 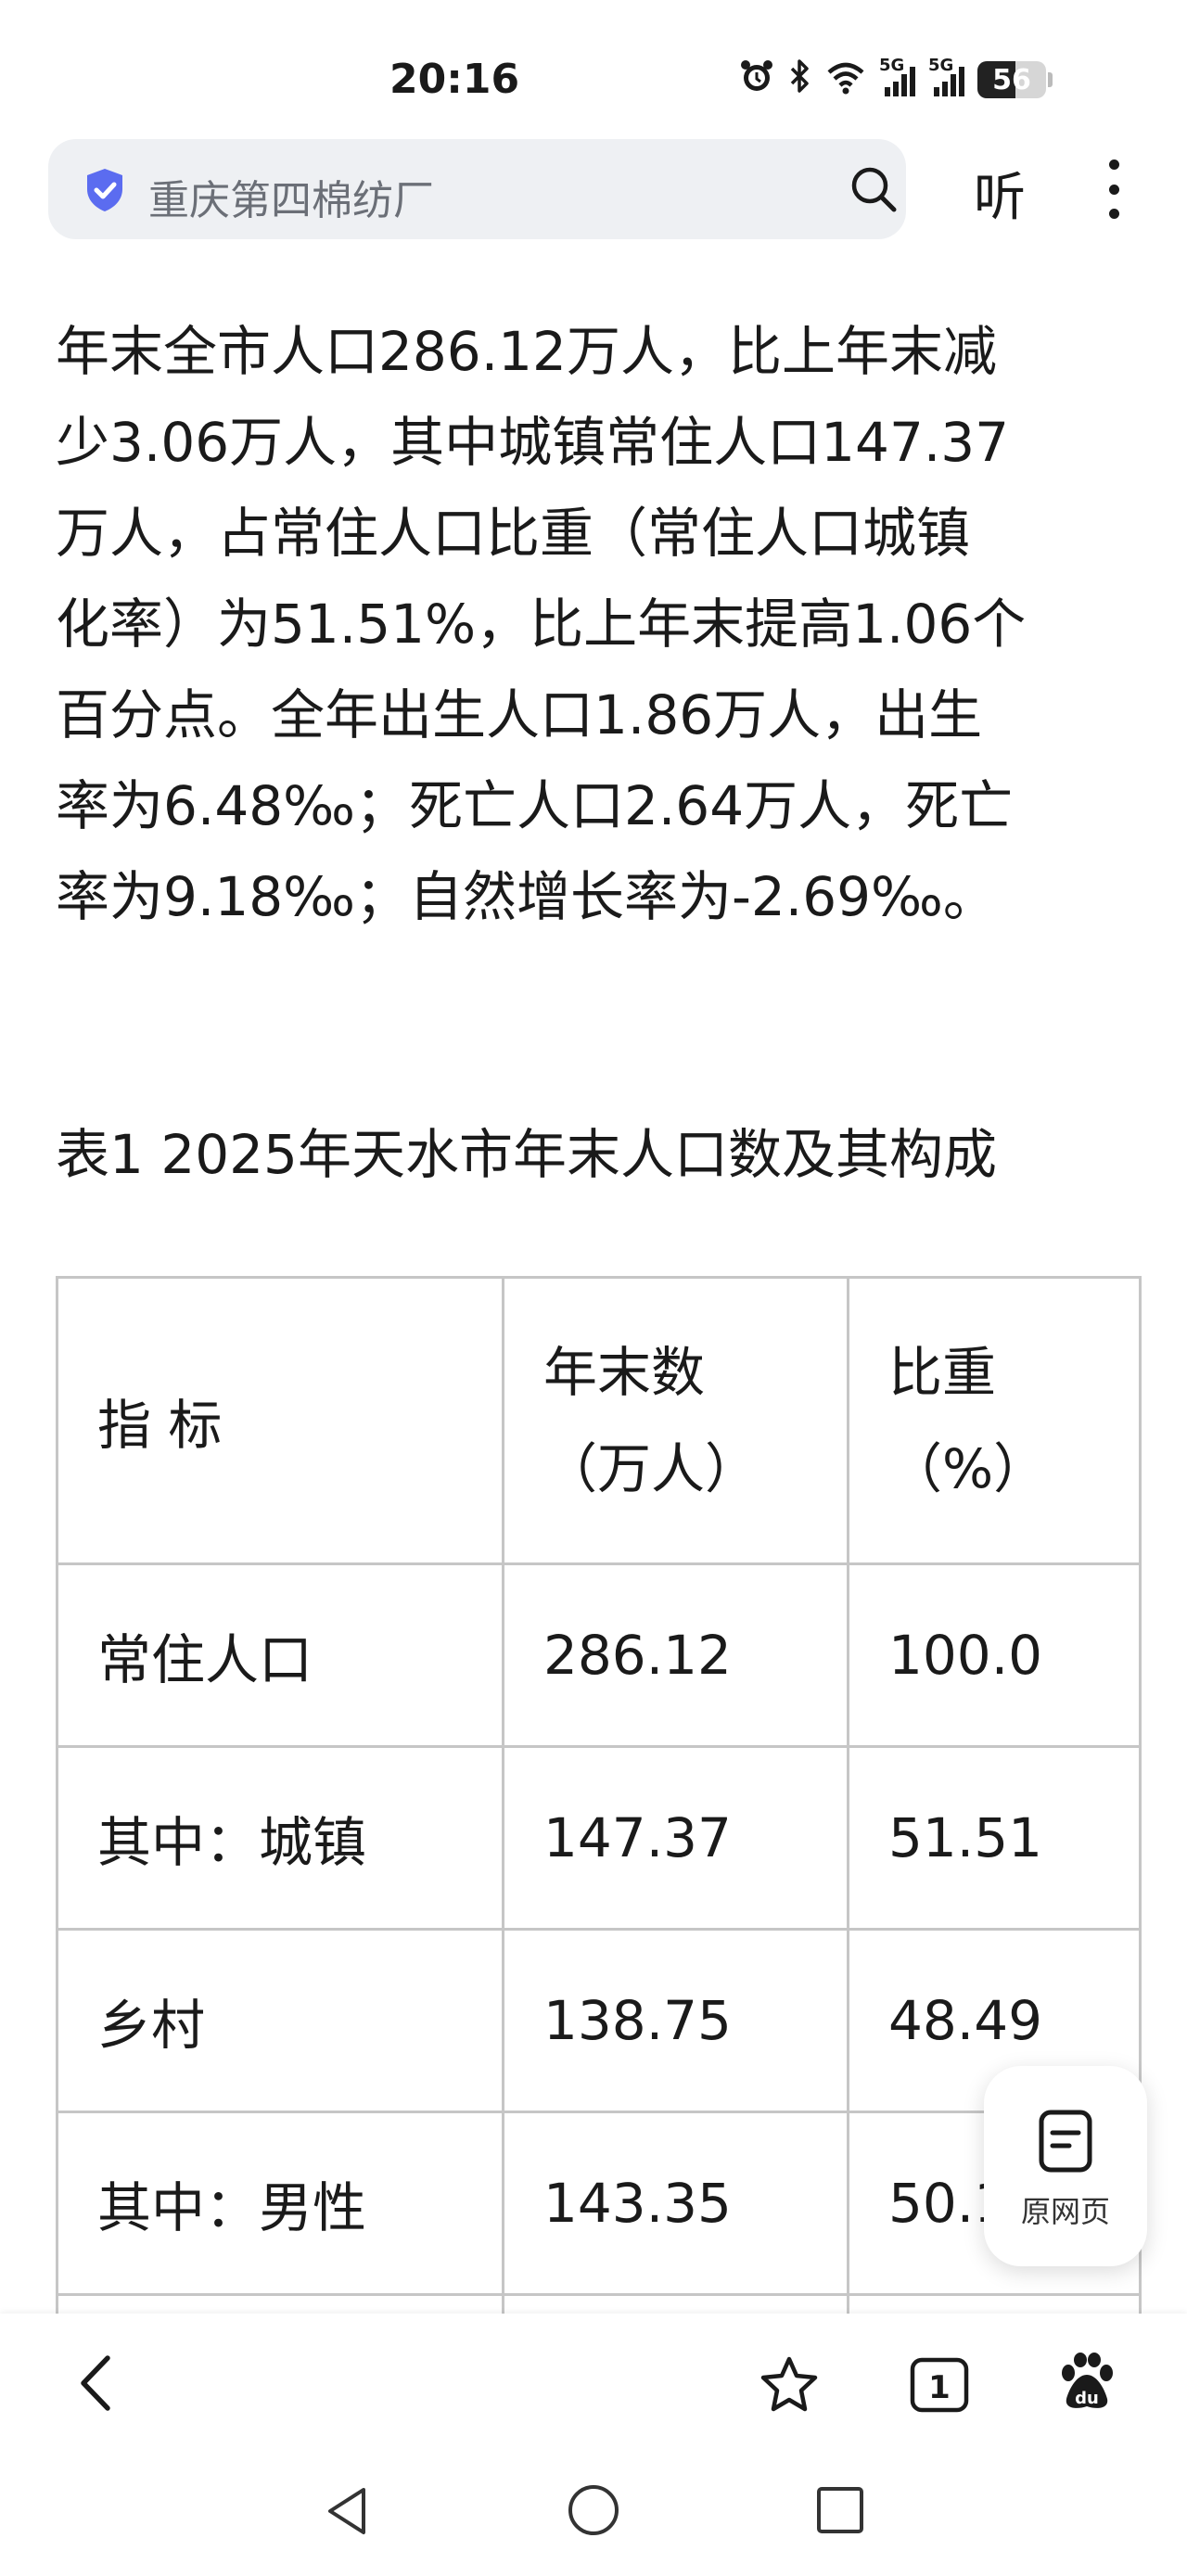 I want to click on wifi-icon, so click(x=845, y=80).